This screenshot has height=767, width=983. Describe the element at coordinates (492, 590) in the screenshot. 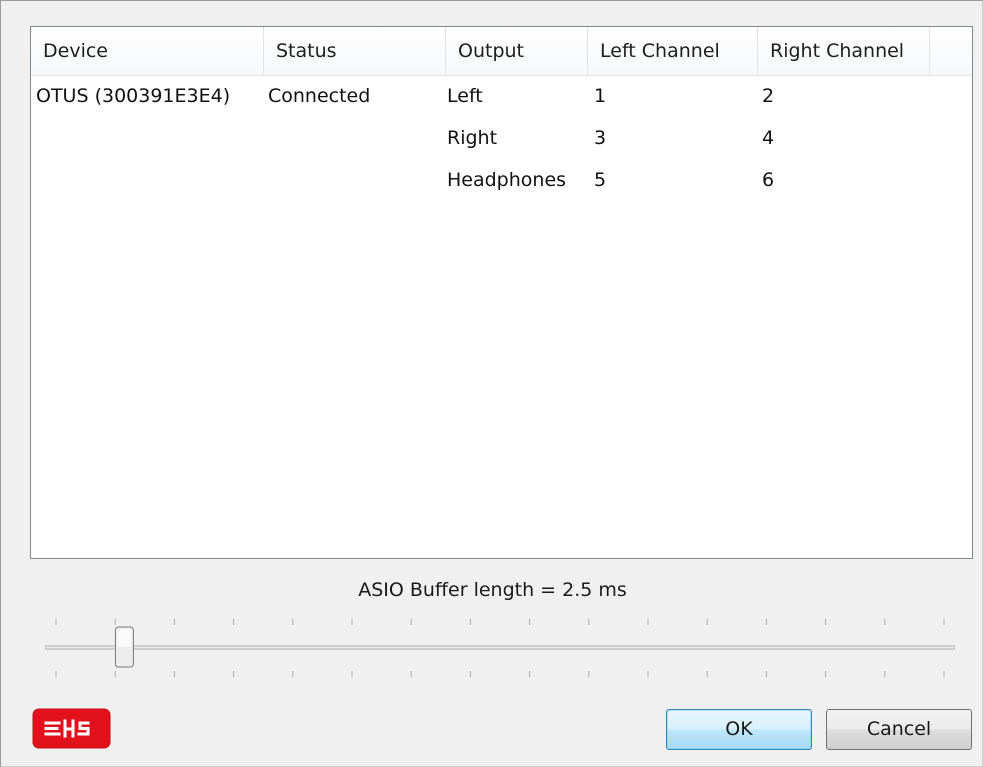

I see `buffer-length-label: ASIO Buffer length = 2.5 ms` at that location.